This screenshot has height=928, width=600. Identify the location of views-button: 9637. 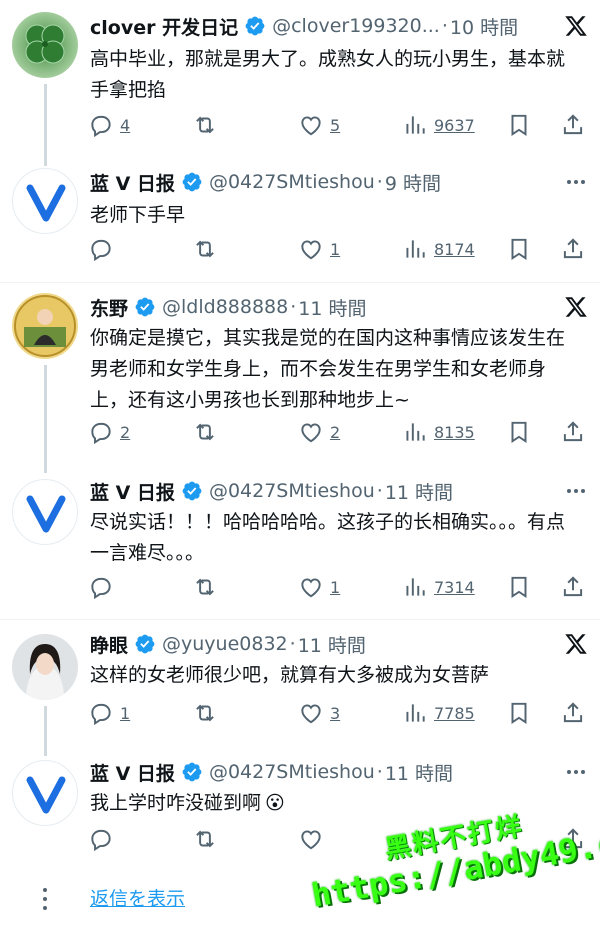
(438, 125).